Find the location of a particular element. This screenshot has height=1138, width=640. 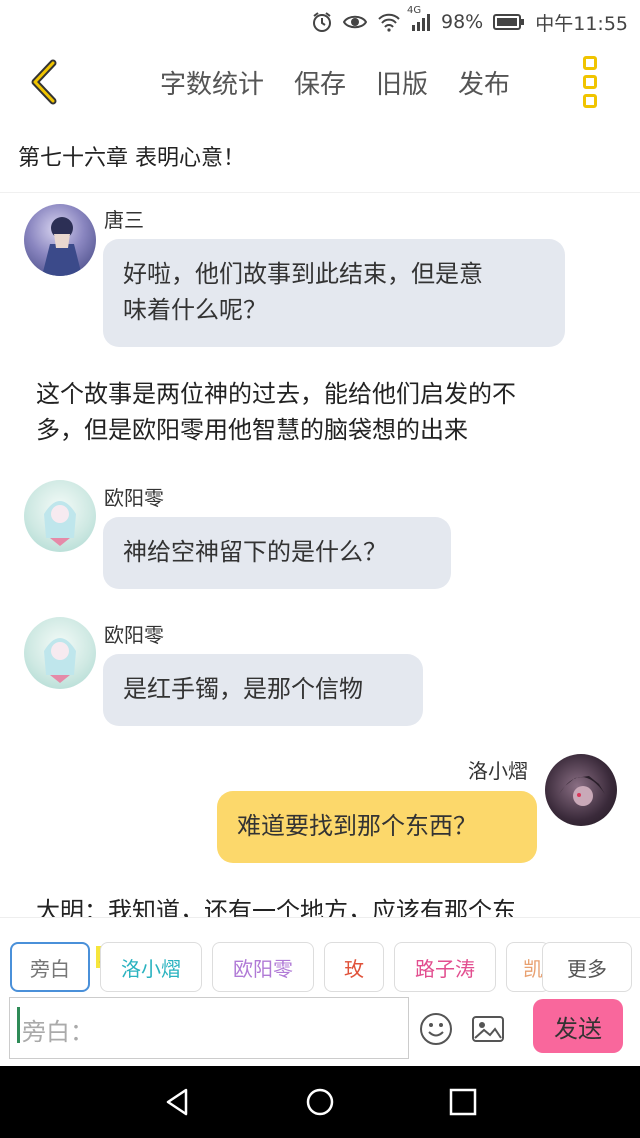

narration-line: 这个故事是两位神的过去，能给他们启发的不 is located at coordinates (276, 394).